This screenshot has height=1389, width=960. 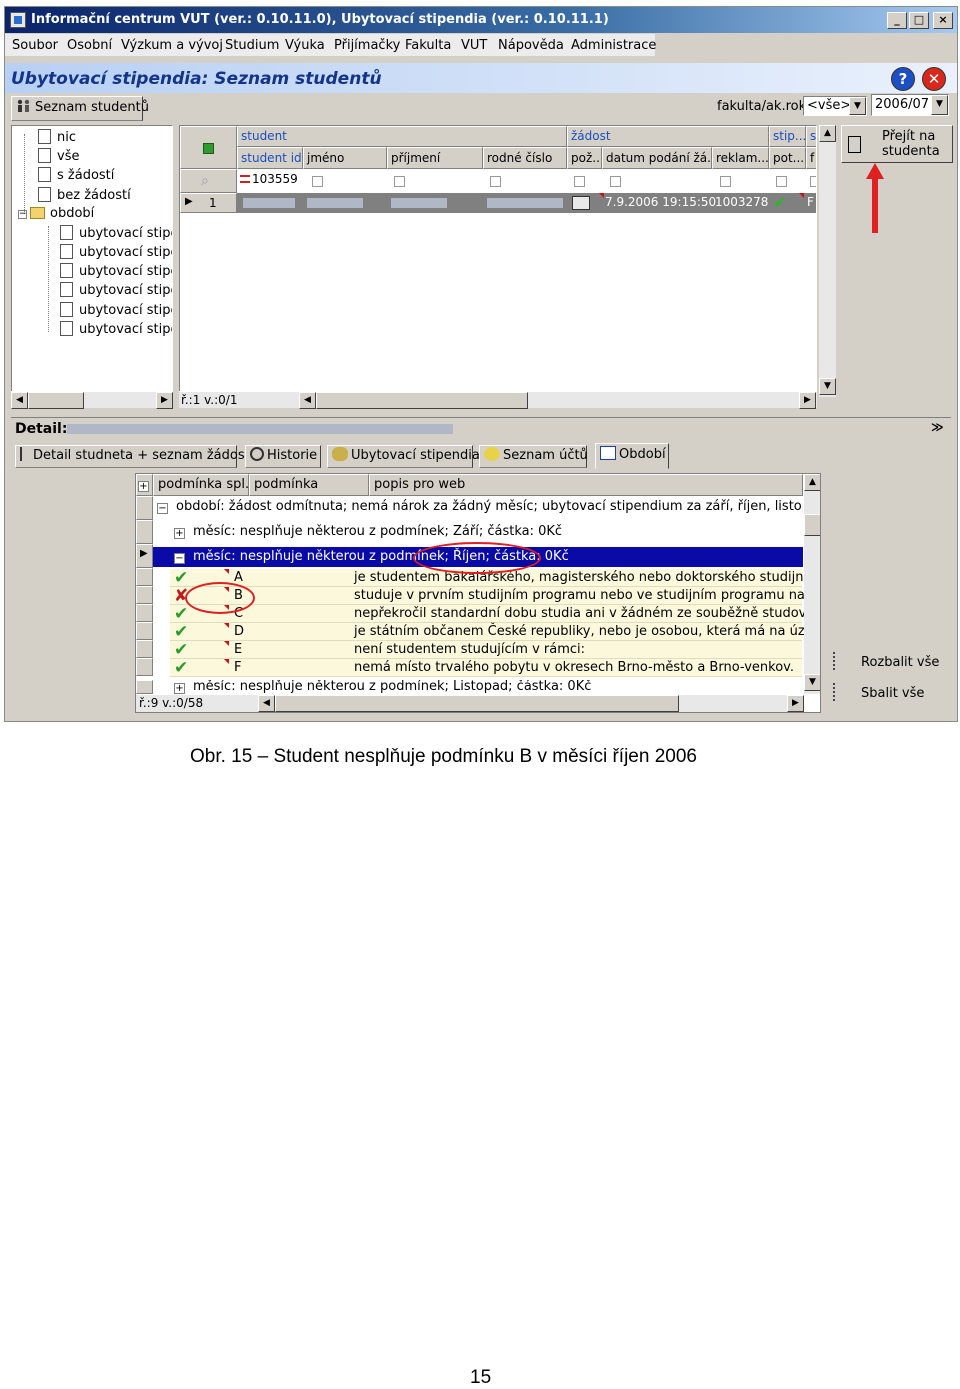 What do you see at coordinates (811, 158) in the screenshot?
I see `col-f: f` at bounding box center [811, 158].